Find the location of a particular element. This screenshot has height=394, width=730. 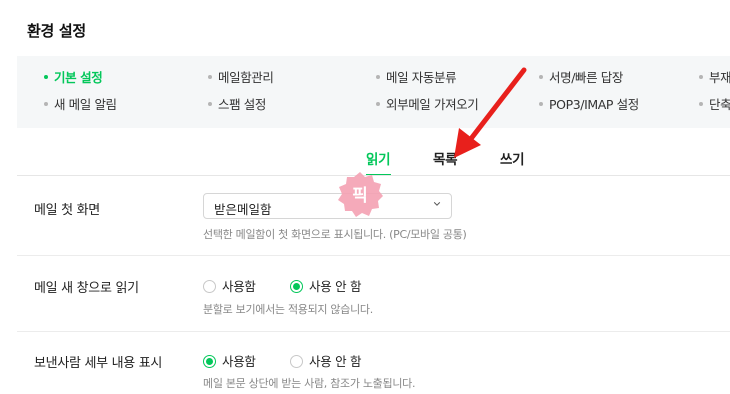

page-title: 환경 설정 is located at coordinates (56, 31).